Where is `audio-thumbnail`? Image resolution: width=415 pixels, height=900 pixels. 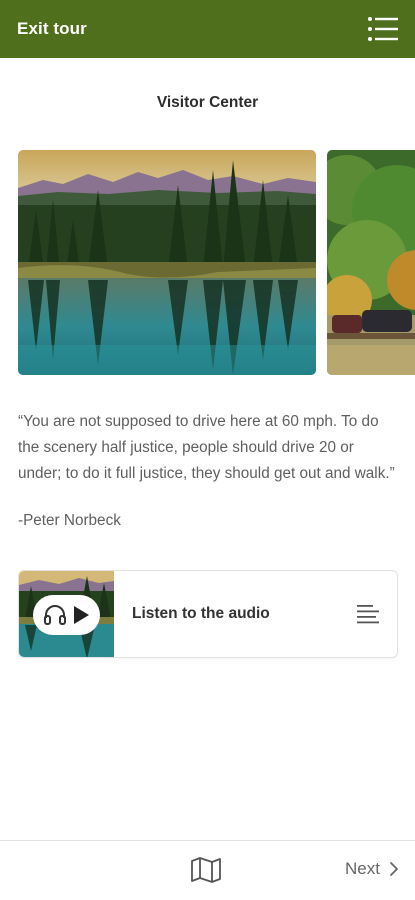 audio-thumbnail is located at coordinates (66, 614).